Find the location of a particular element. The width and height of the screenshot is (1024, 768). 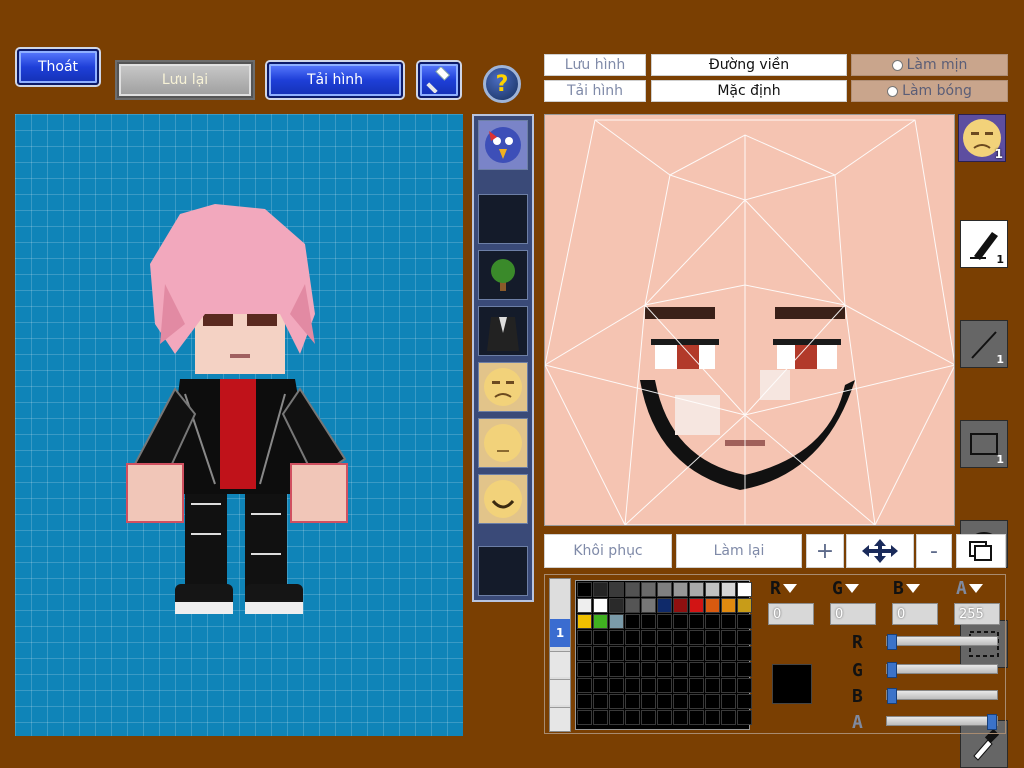

b-value-input: 0 is located at coordinates (915, 614).